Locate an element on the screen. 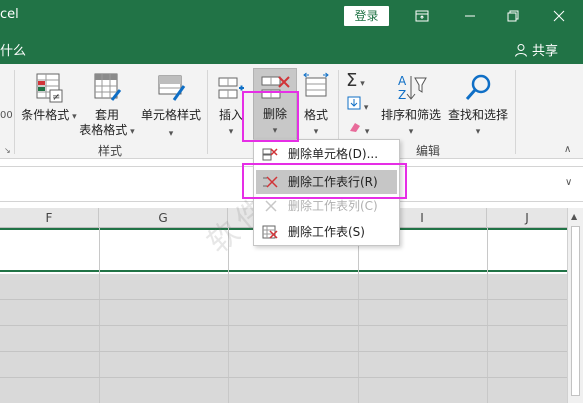 This screenshot has width=583, height=403. conditional-format-icon: ≠ is located at coordinates (49, 88).